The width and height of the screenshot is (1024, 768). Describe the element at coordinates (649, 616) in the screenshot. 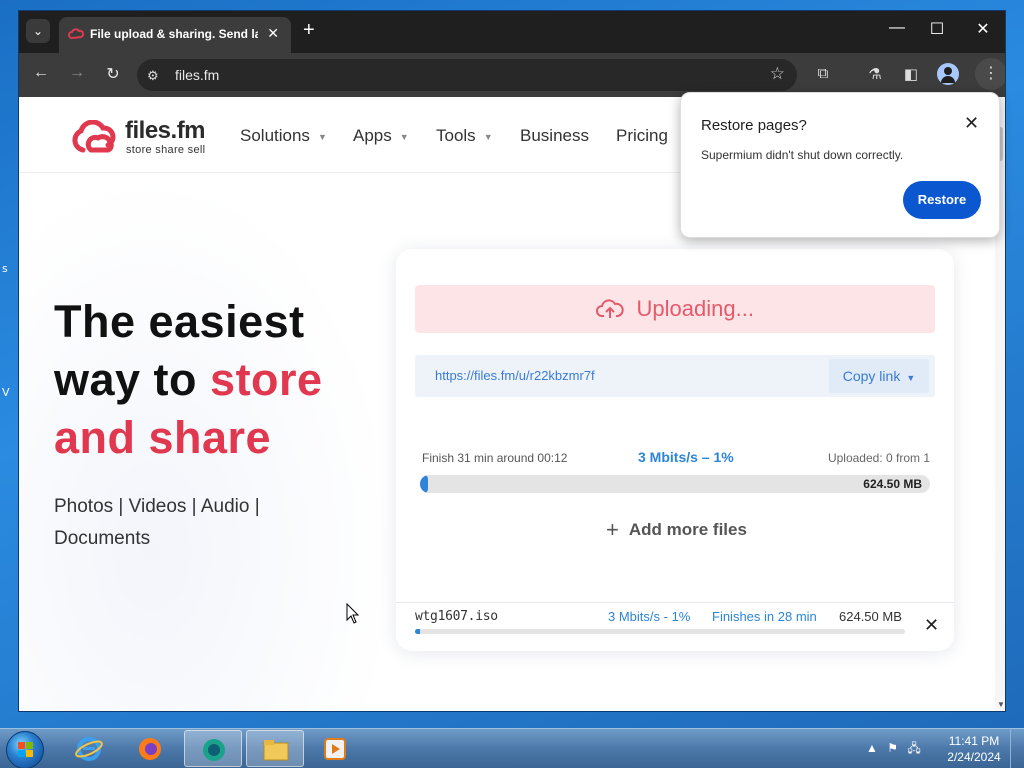

I see `file-speed: 3 Mbits/s - 1%` at that location.